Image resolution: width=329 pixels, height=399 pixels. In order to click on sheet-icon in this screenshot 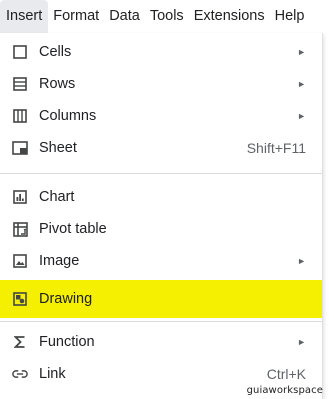, I will do `click(20, 148)`.